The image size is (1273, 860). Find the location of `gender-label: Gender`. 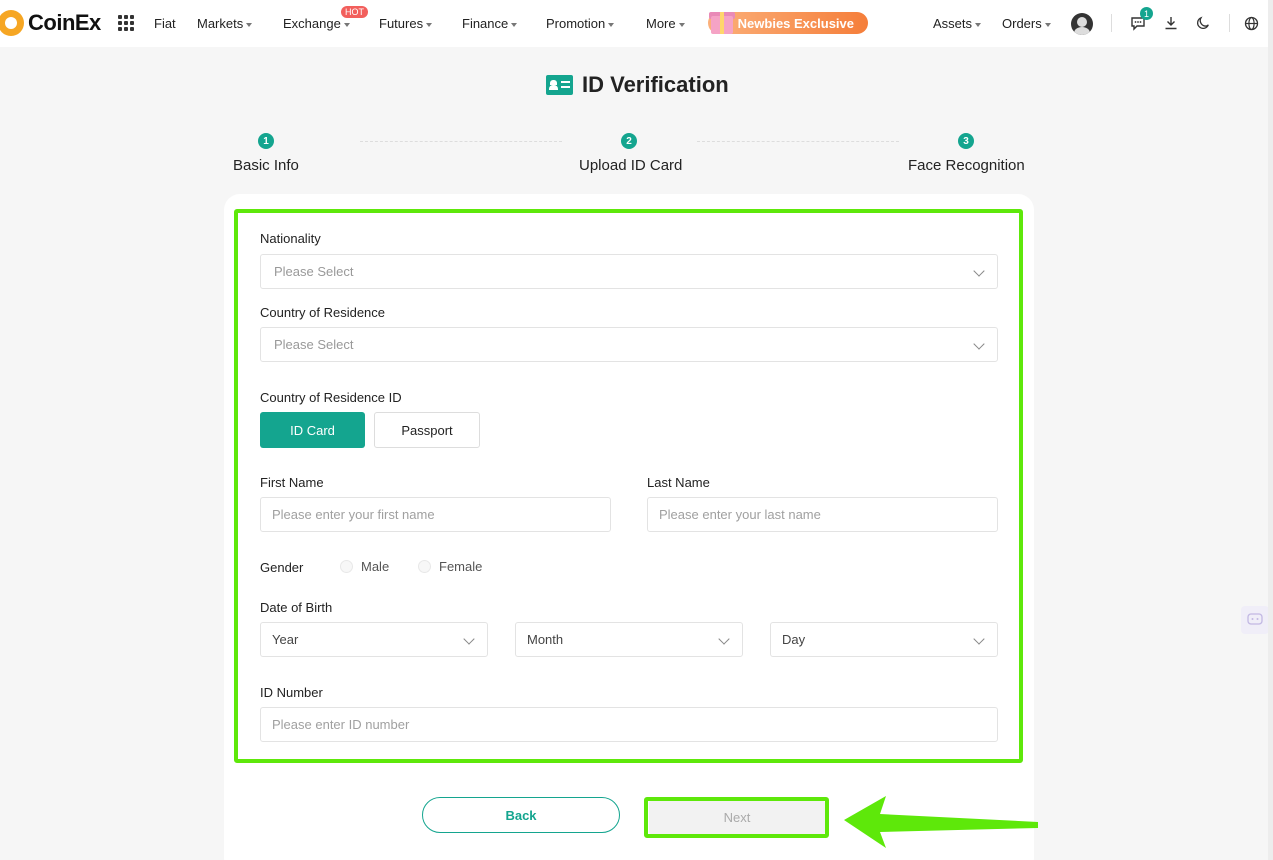

gender-label: Gender is located at coordinates (282, 567).